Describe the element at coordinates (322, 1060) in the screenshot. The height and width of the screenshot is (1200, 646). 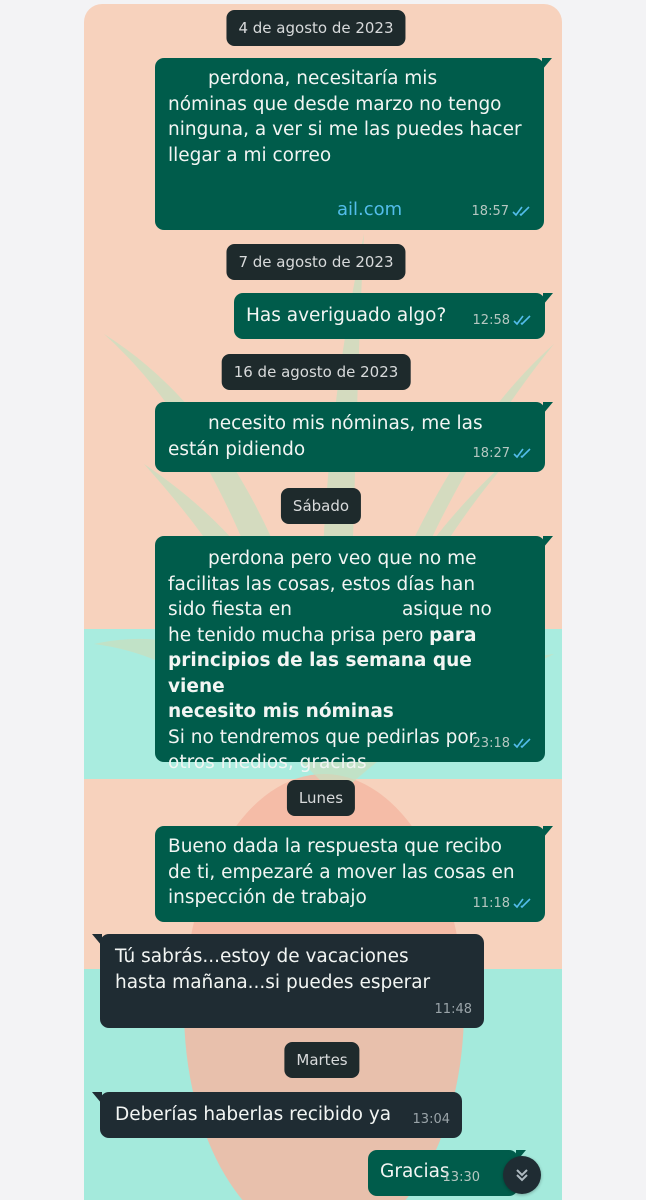
I see `date-chip: Martes` at that location.